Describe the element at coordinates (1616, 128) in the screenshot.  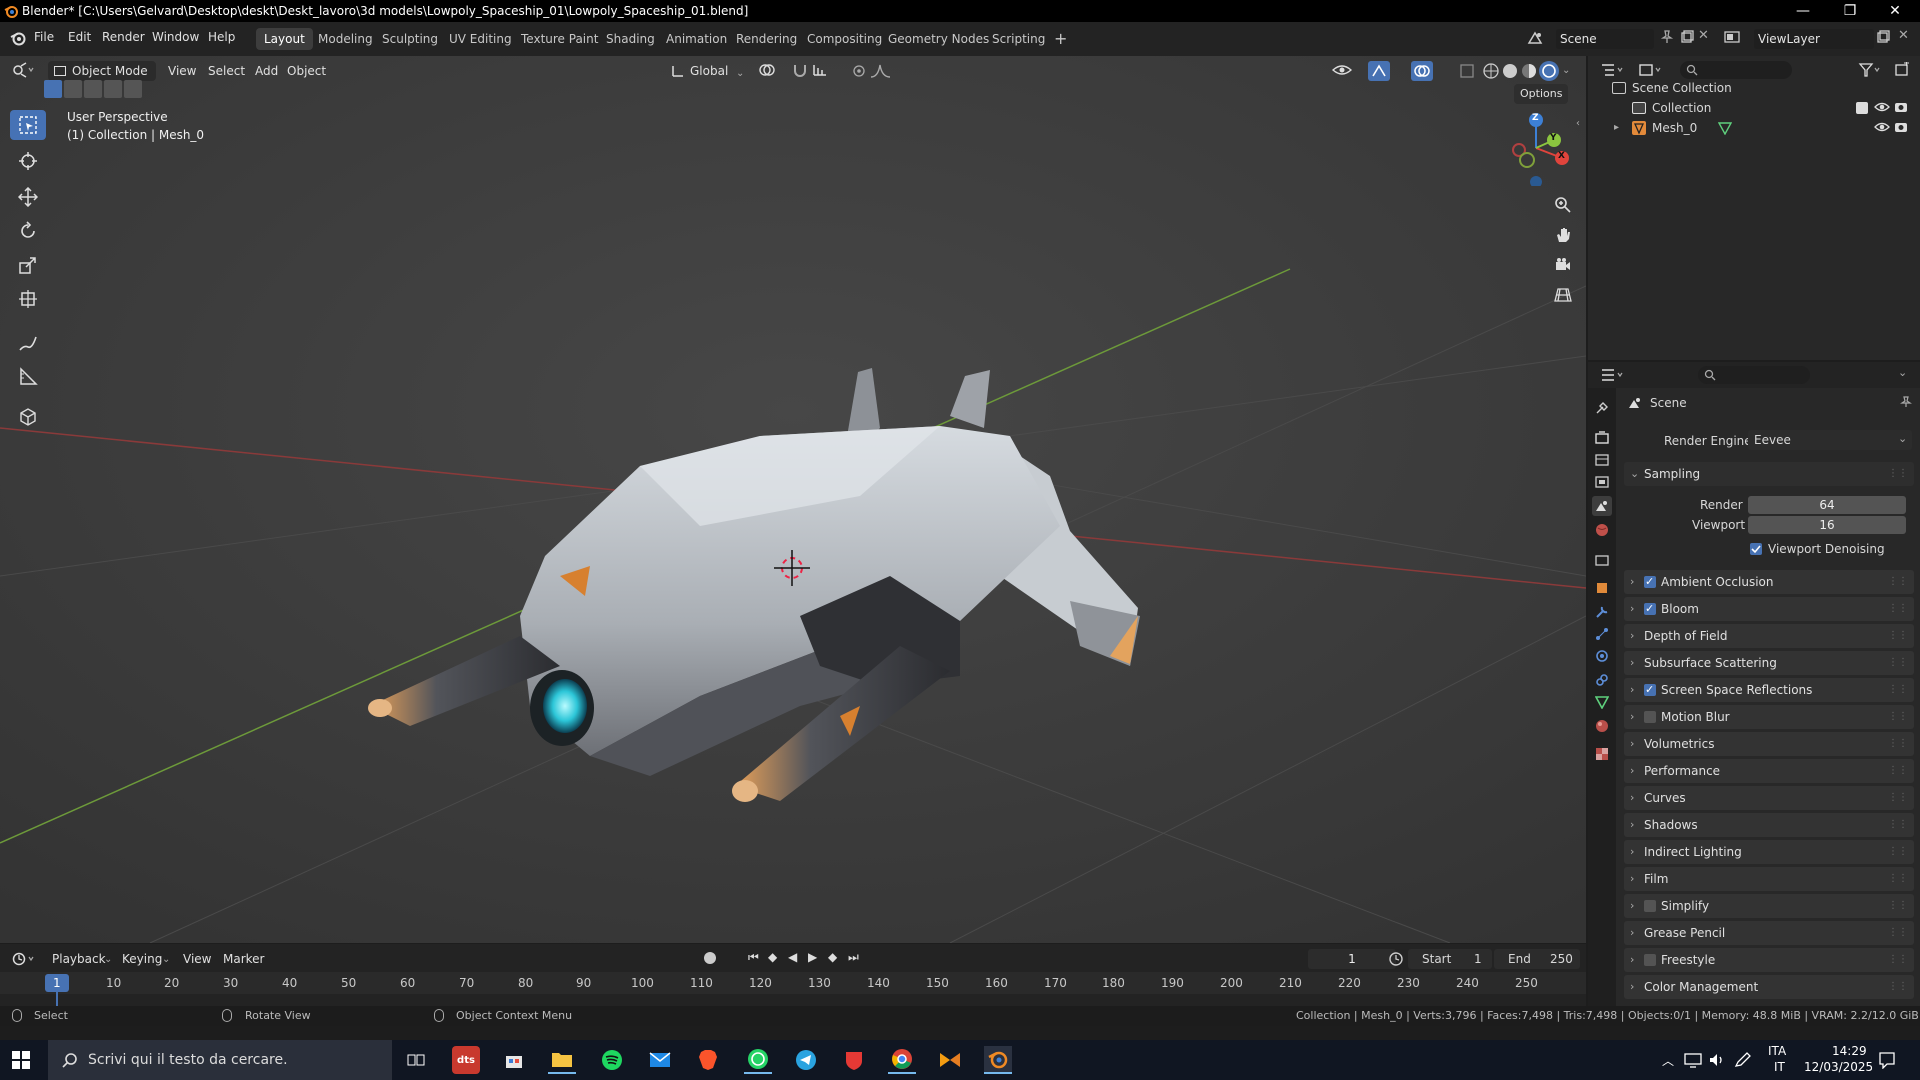
I see `expand-arrow-icon: ▸` at that location.